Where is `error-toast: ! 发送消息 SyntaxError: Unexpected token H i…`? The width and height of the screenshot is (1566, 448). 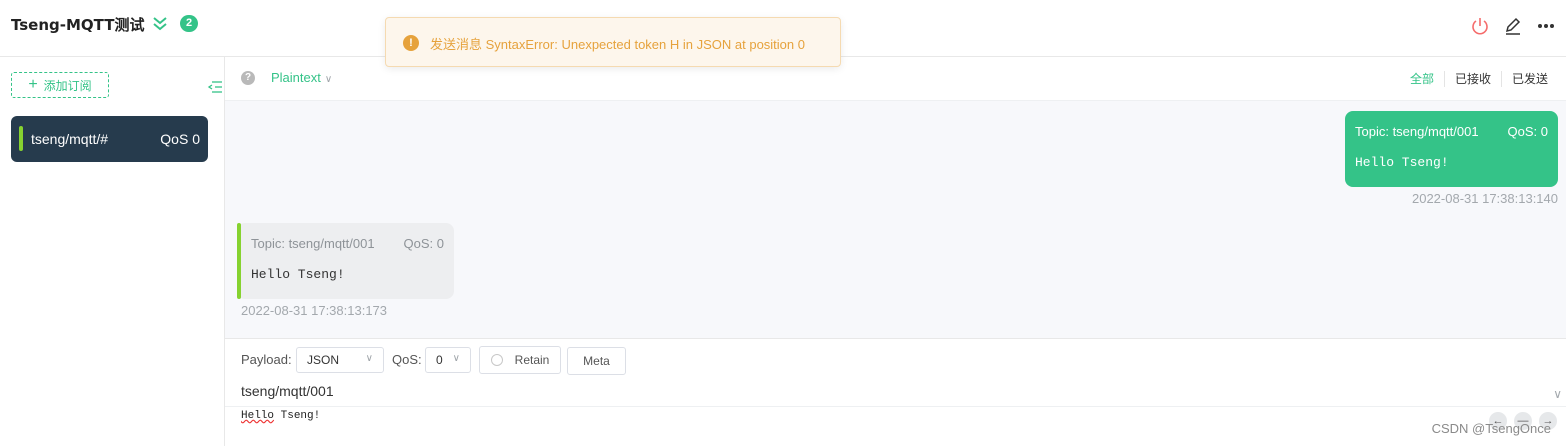 error-toast: ! 发送消息 SyntaxError: Unexpected token H i… is located at coordinates (613, 42).